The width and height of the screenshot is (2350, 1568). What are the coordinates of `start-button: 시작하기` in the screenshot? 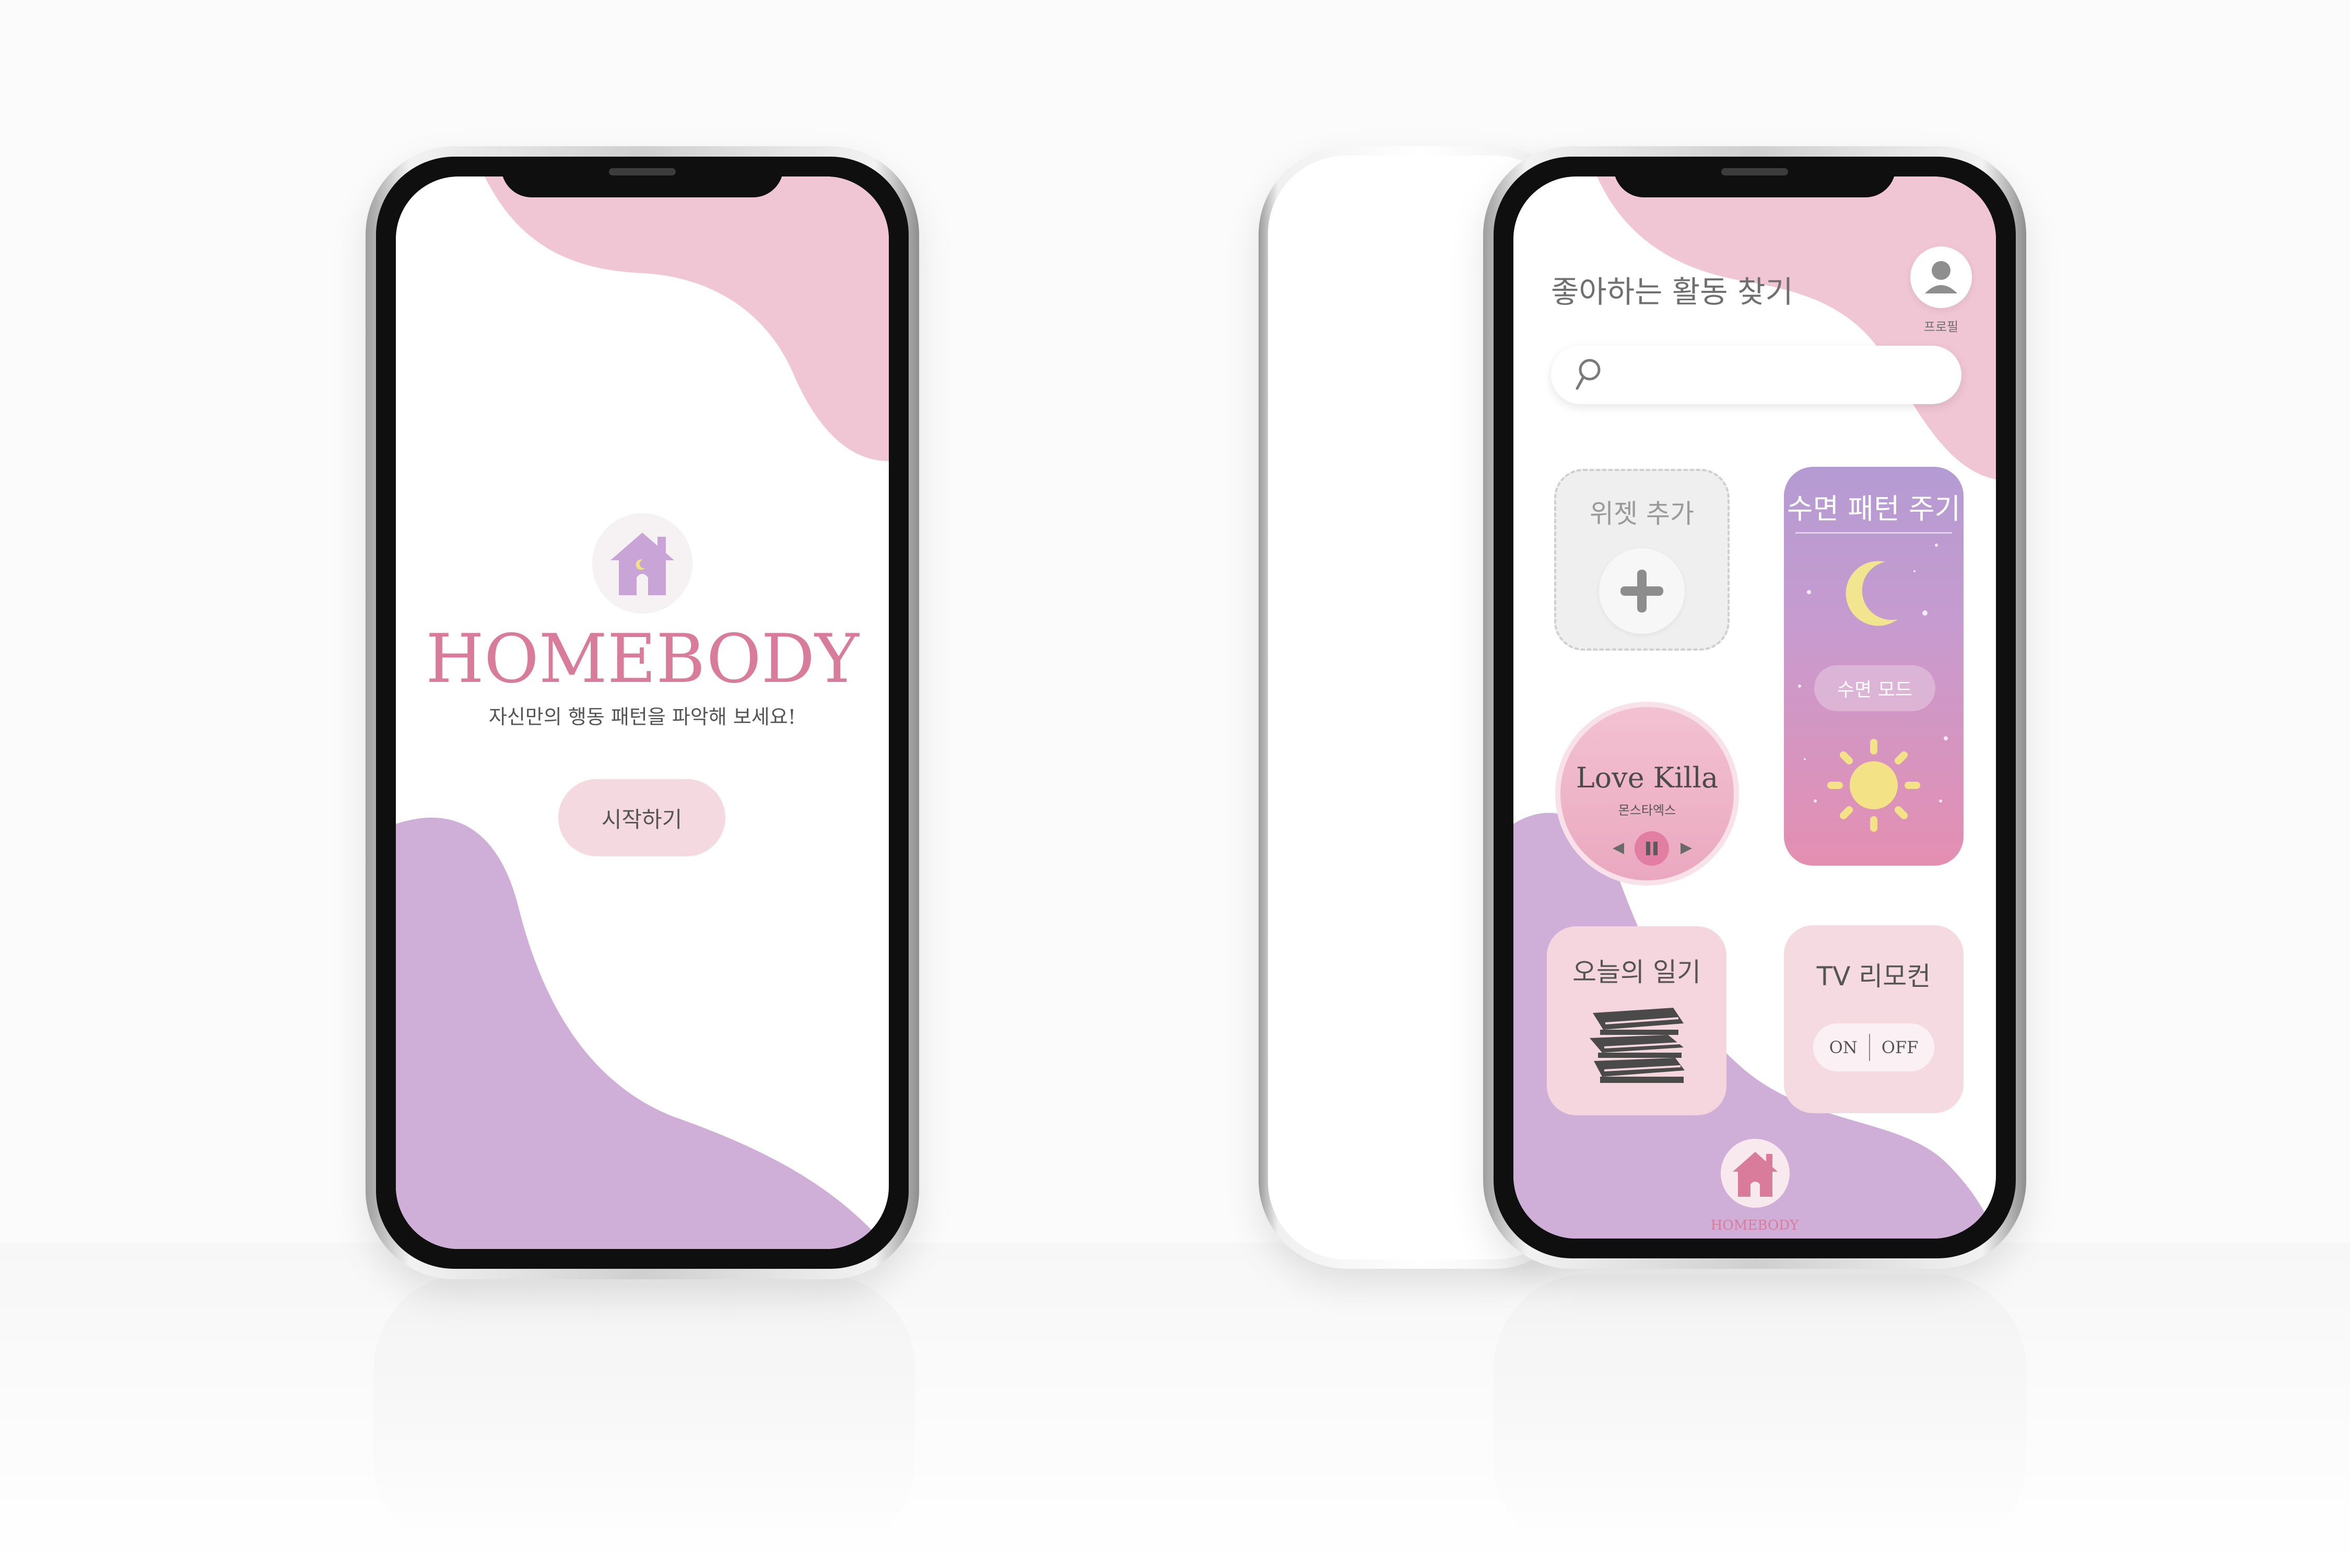 It's located at (641, 817).